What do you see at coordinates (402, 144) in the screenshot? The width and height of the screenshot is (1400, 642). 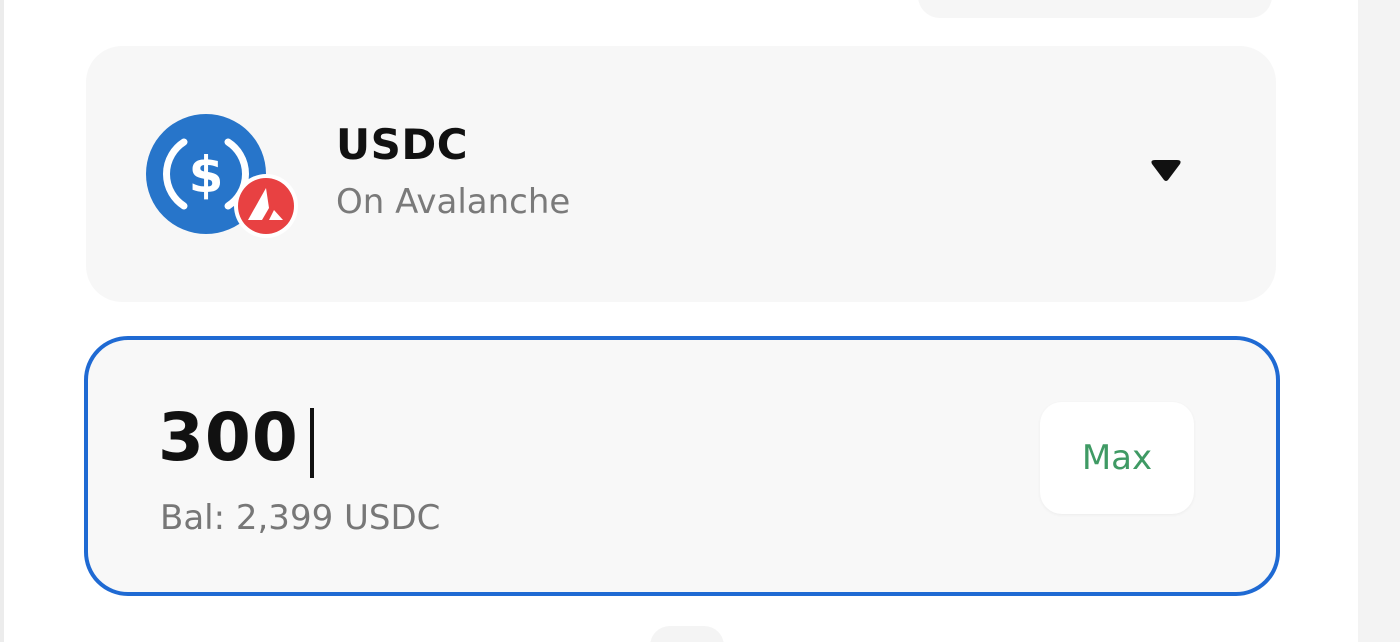 I see `token-symbol: USDC` at bounding box center [402, 144].